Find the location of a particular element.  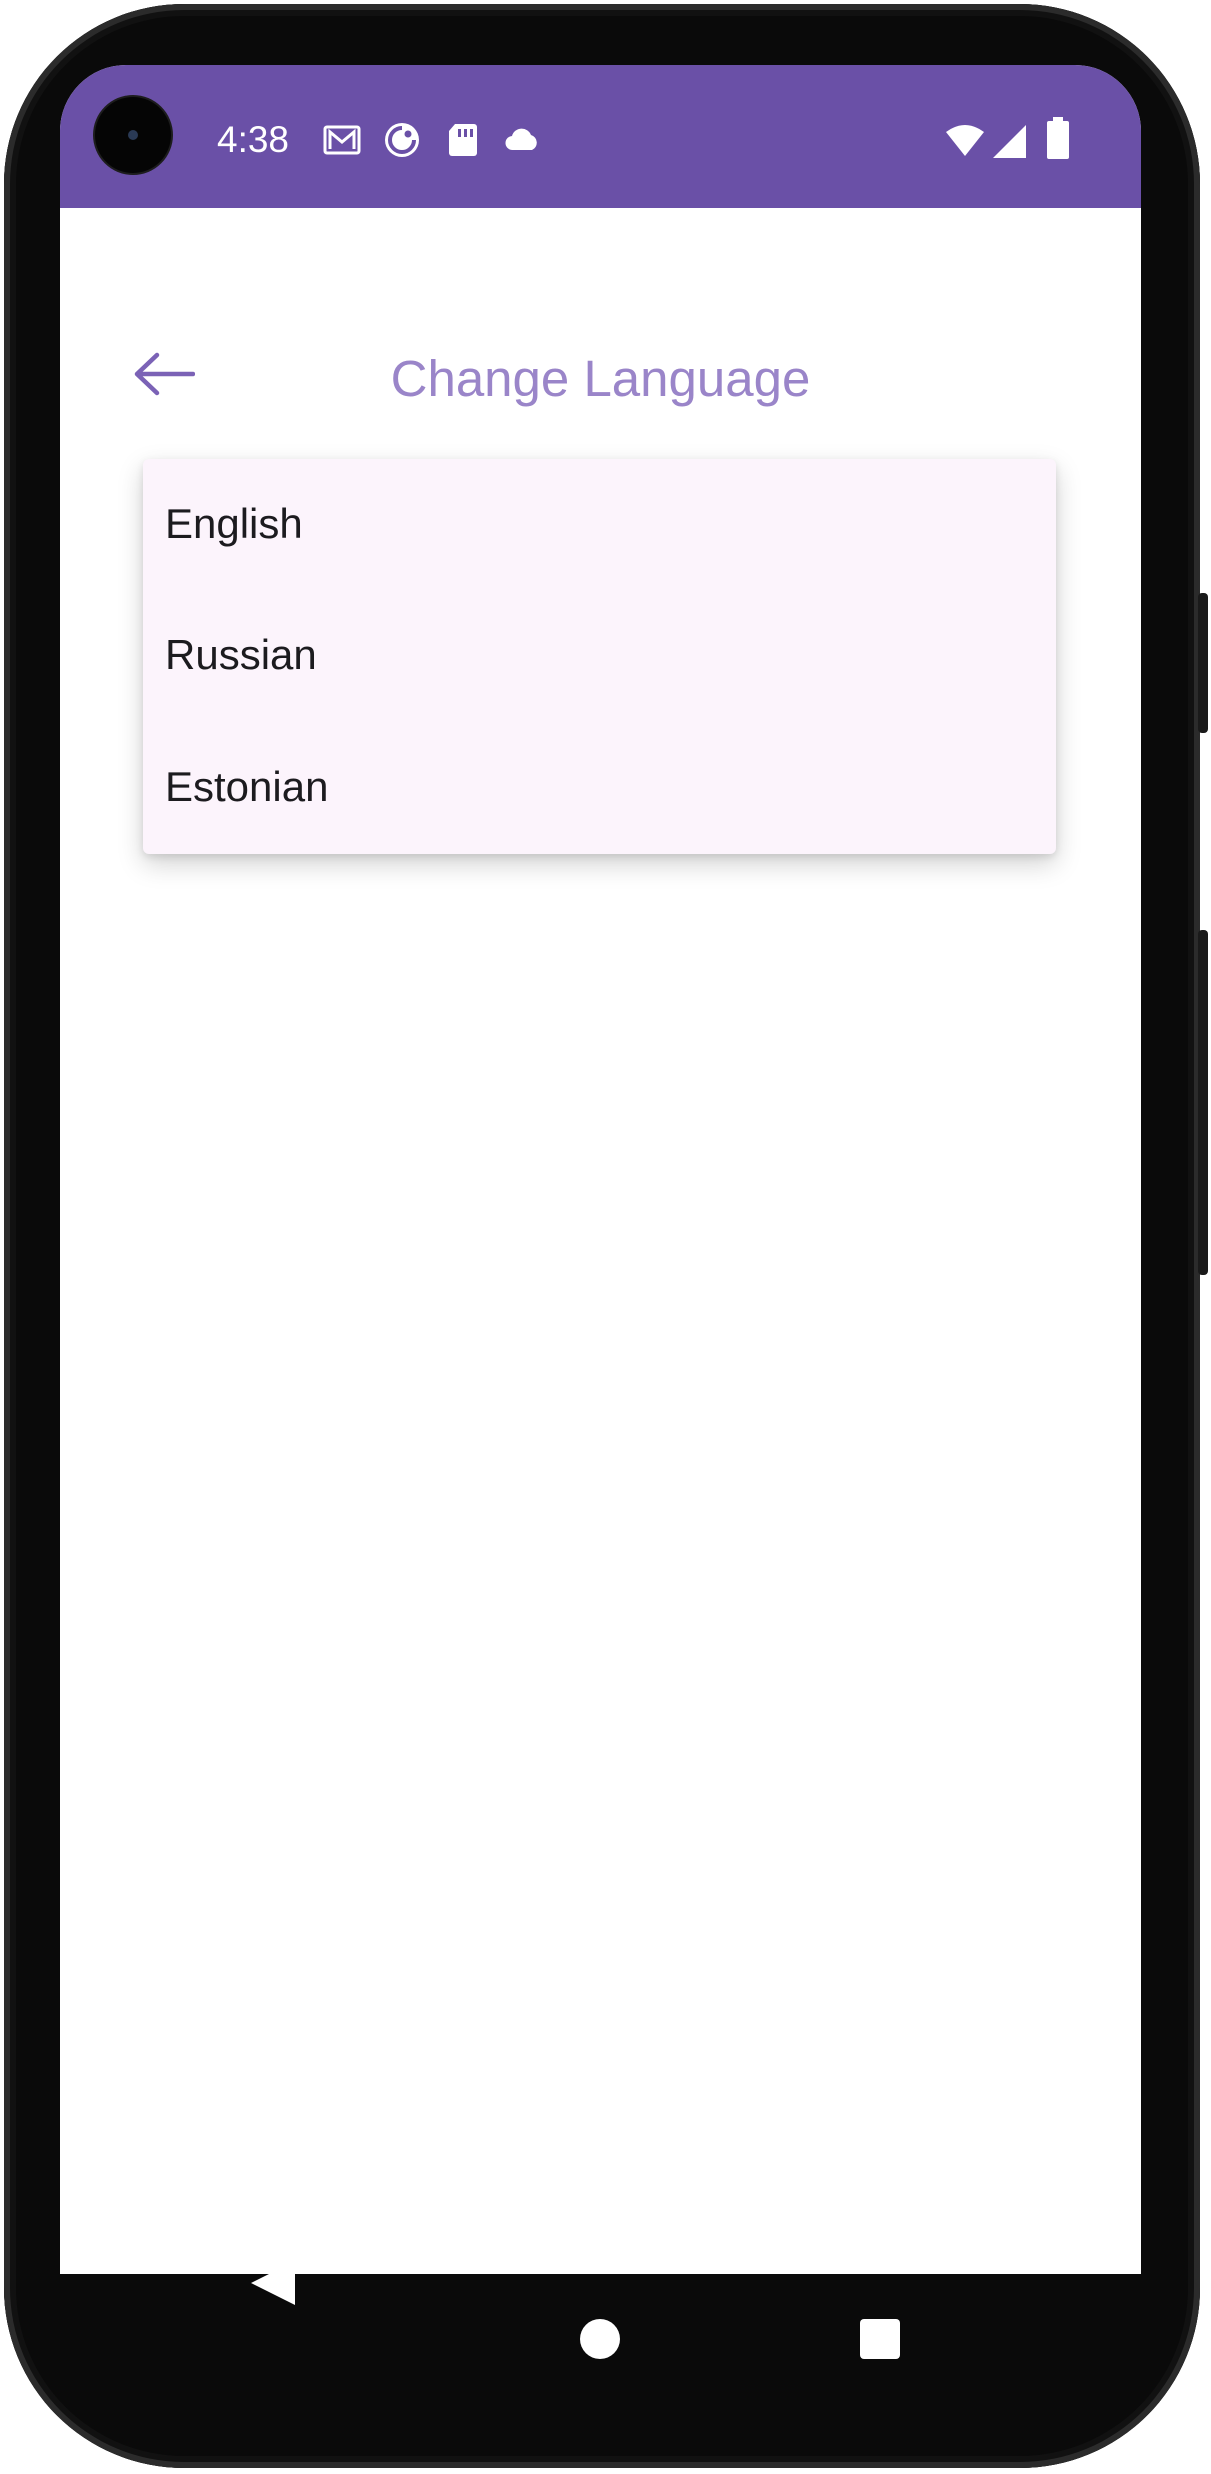

wifi-icon is located at coordinates (965, 140).